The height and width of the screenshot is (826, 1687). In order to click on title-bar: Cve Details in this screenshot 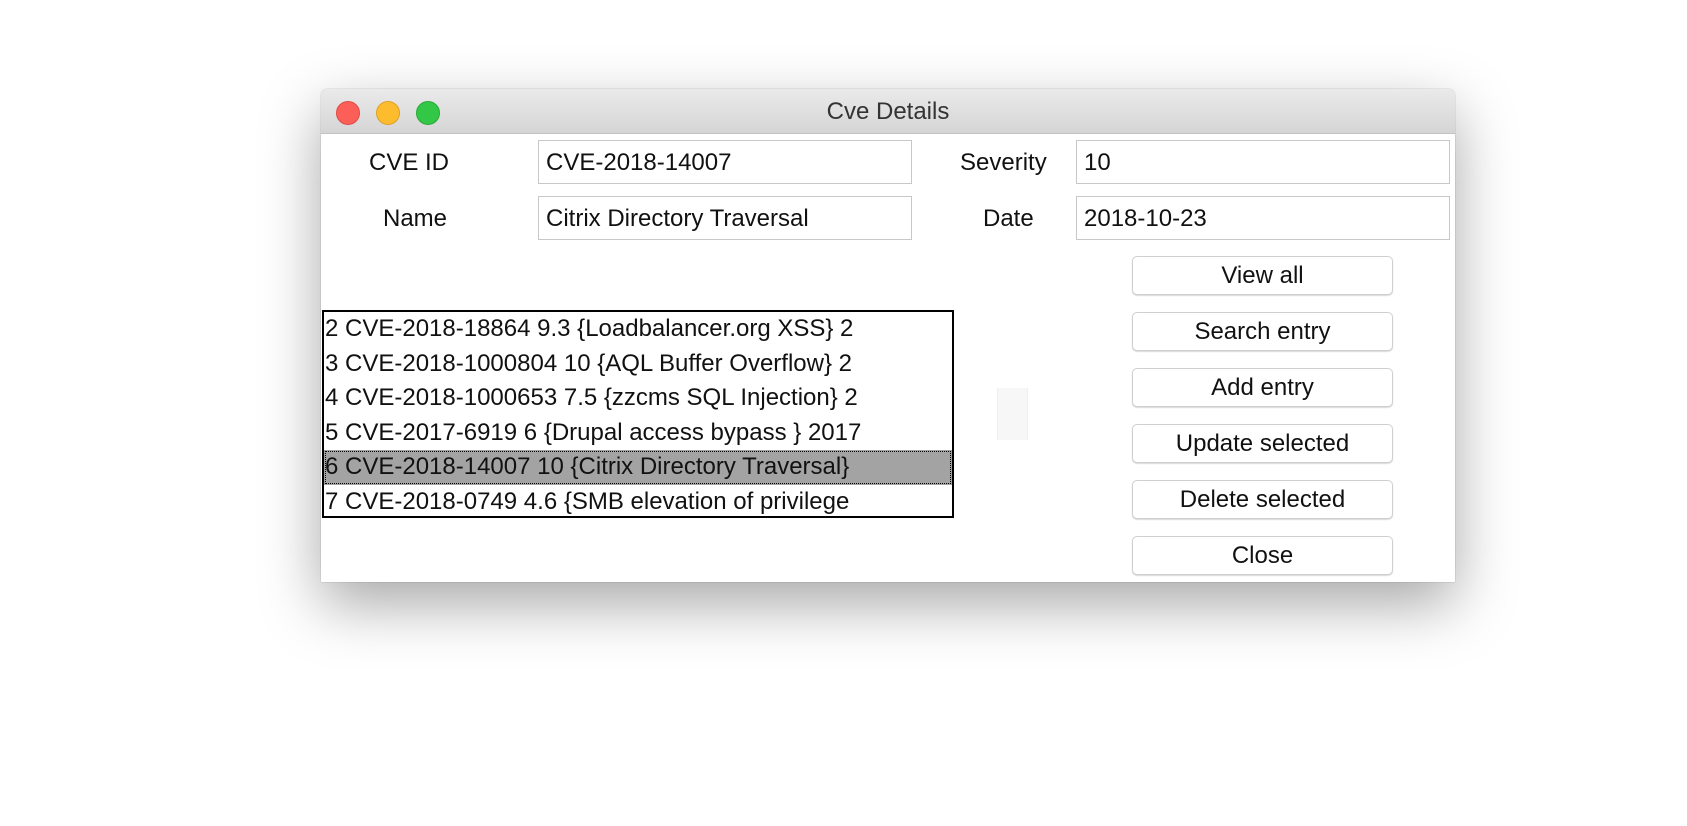, I will do `click(888, 111)`.